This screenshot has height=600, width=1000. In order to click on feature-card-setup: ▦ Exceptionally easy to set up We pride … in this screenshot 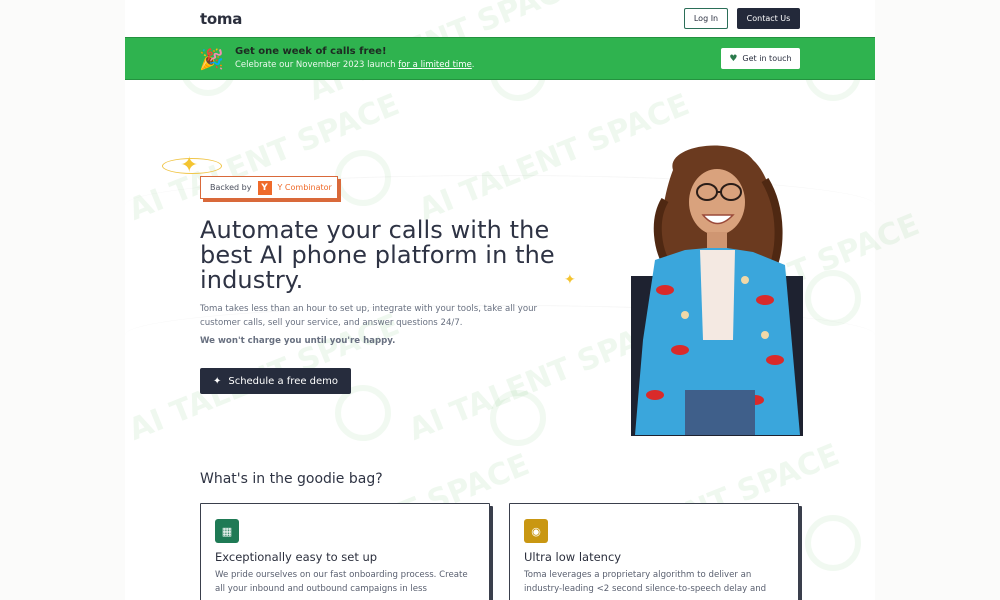, I will do `click(345, 551)`.